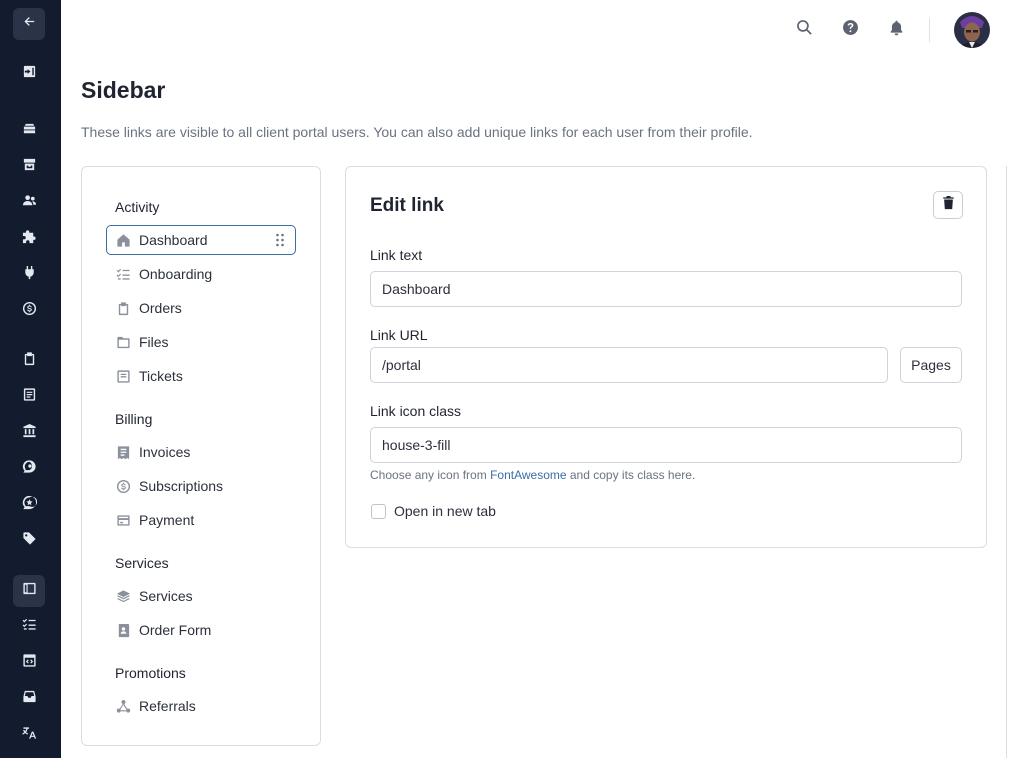  I want to click on link-url-label: Link URL, so click(399, 335).